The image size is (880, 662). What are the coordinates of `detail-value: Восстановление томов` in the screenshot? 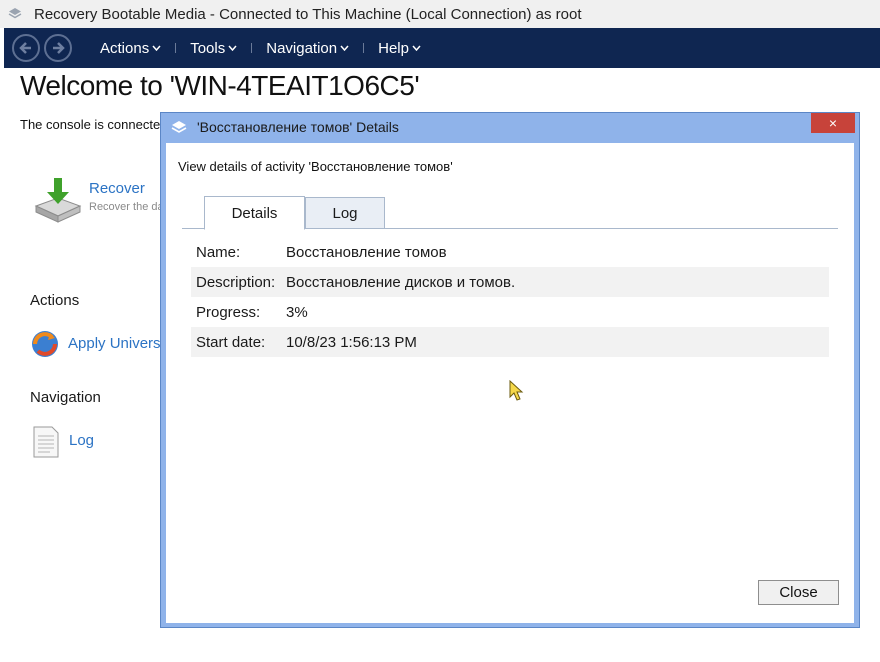 It's located at (366, 252).